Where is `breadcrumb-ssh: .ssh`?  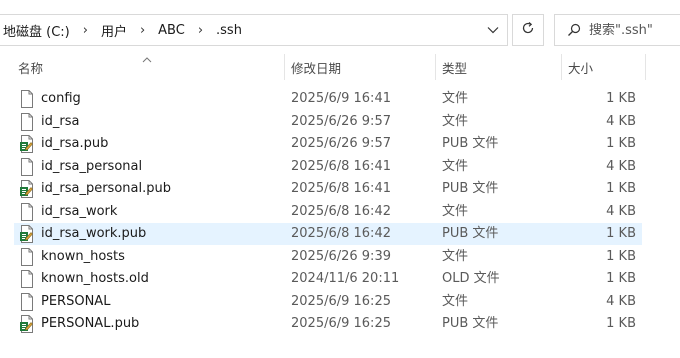
breadcrumb-ssh: .ssh is located at coordinates (229, 30).